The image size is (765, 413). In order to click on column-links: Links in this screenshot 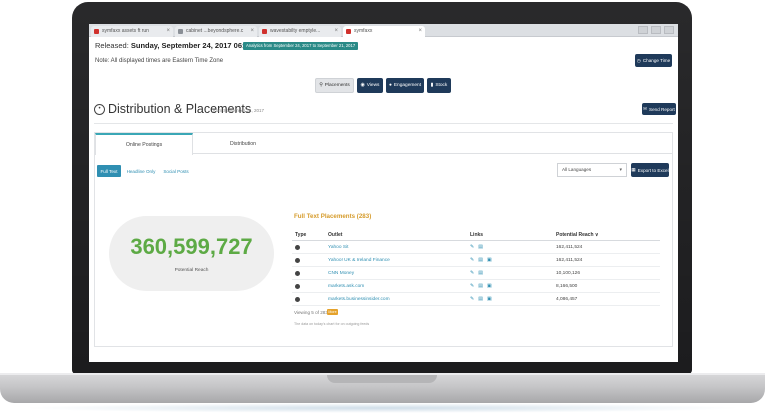, I will do `click(477, 235)`.